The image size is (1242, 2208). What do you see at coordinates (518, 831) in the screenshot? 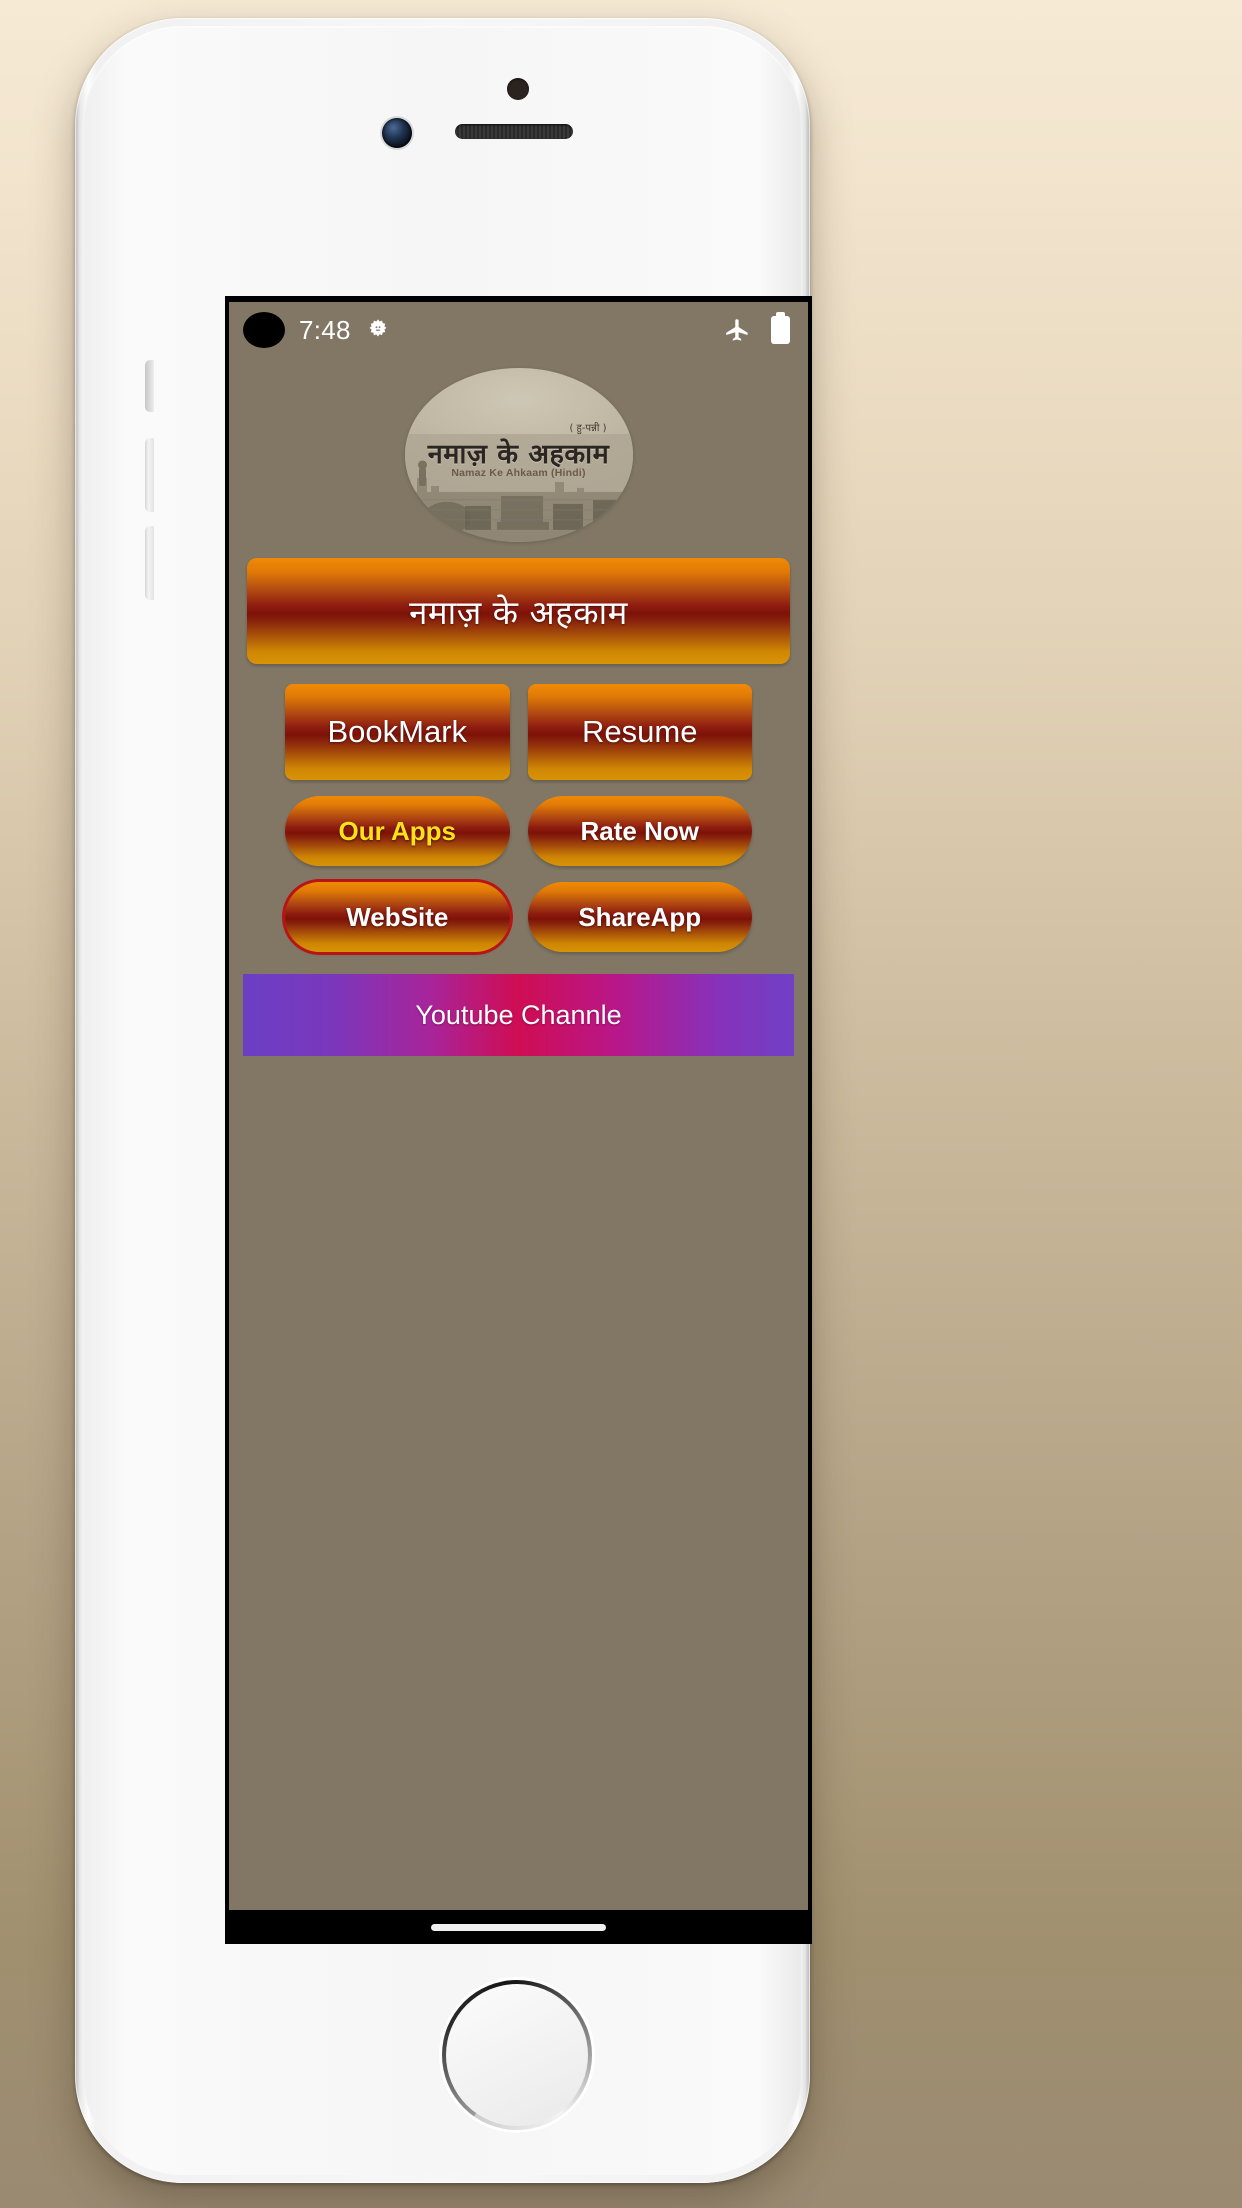
I see `button-row-2: Our Apps Rate Now` at bounding box center [518, 831].